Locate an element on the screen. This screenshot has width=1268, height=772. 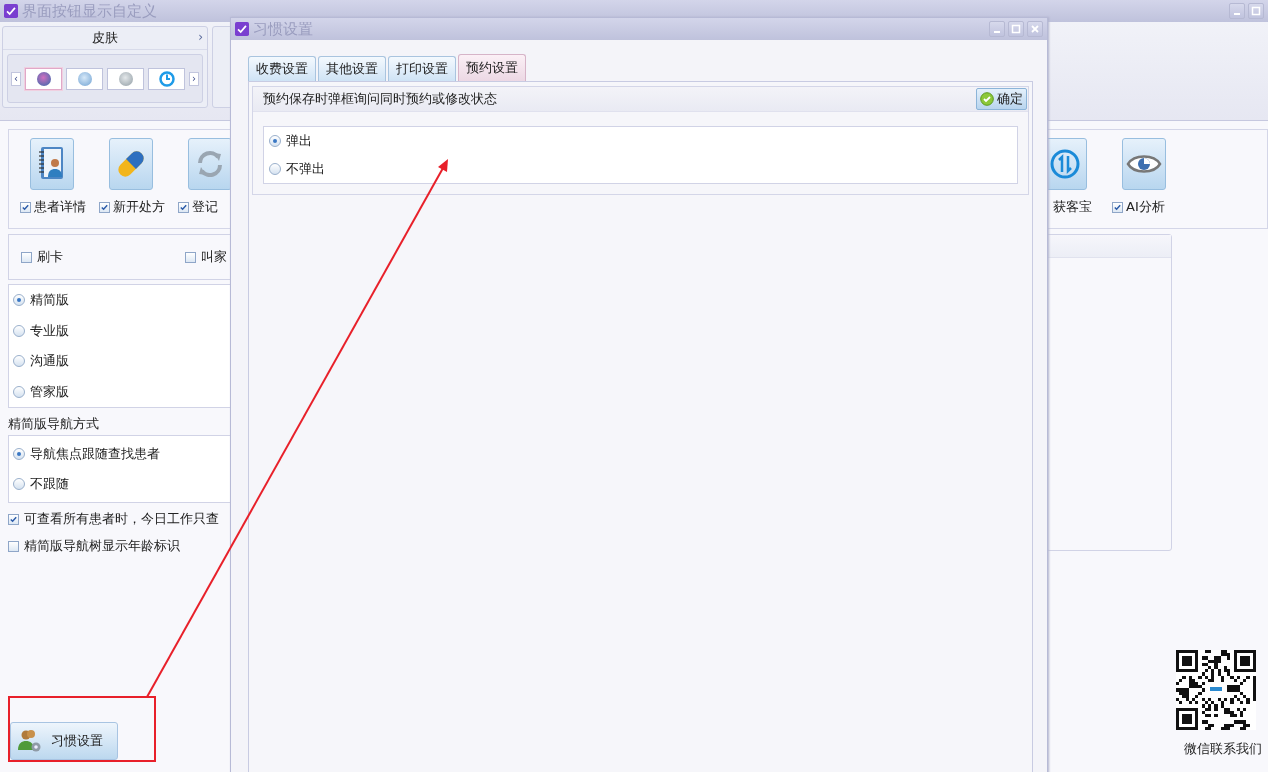
capsule-icon is located at coordinates (130, 164).